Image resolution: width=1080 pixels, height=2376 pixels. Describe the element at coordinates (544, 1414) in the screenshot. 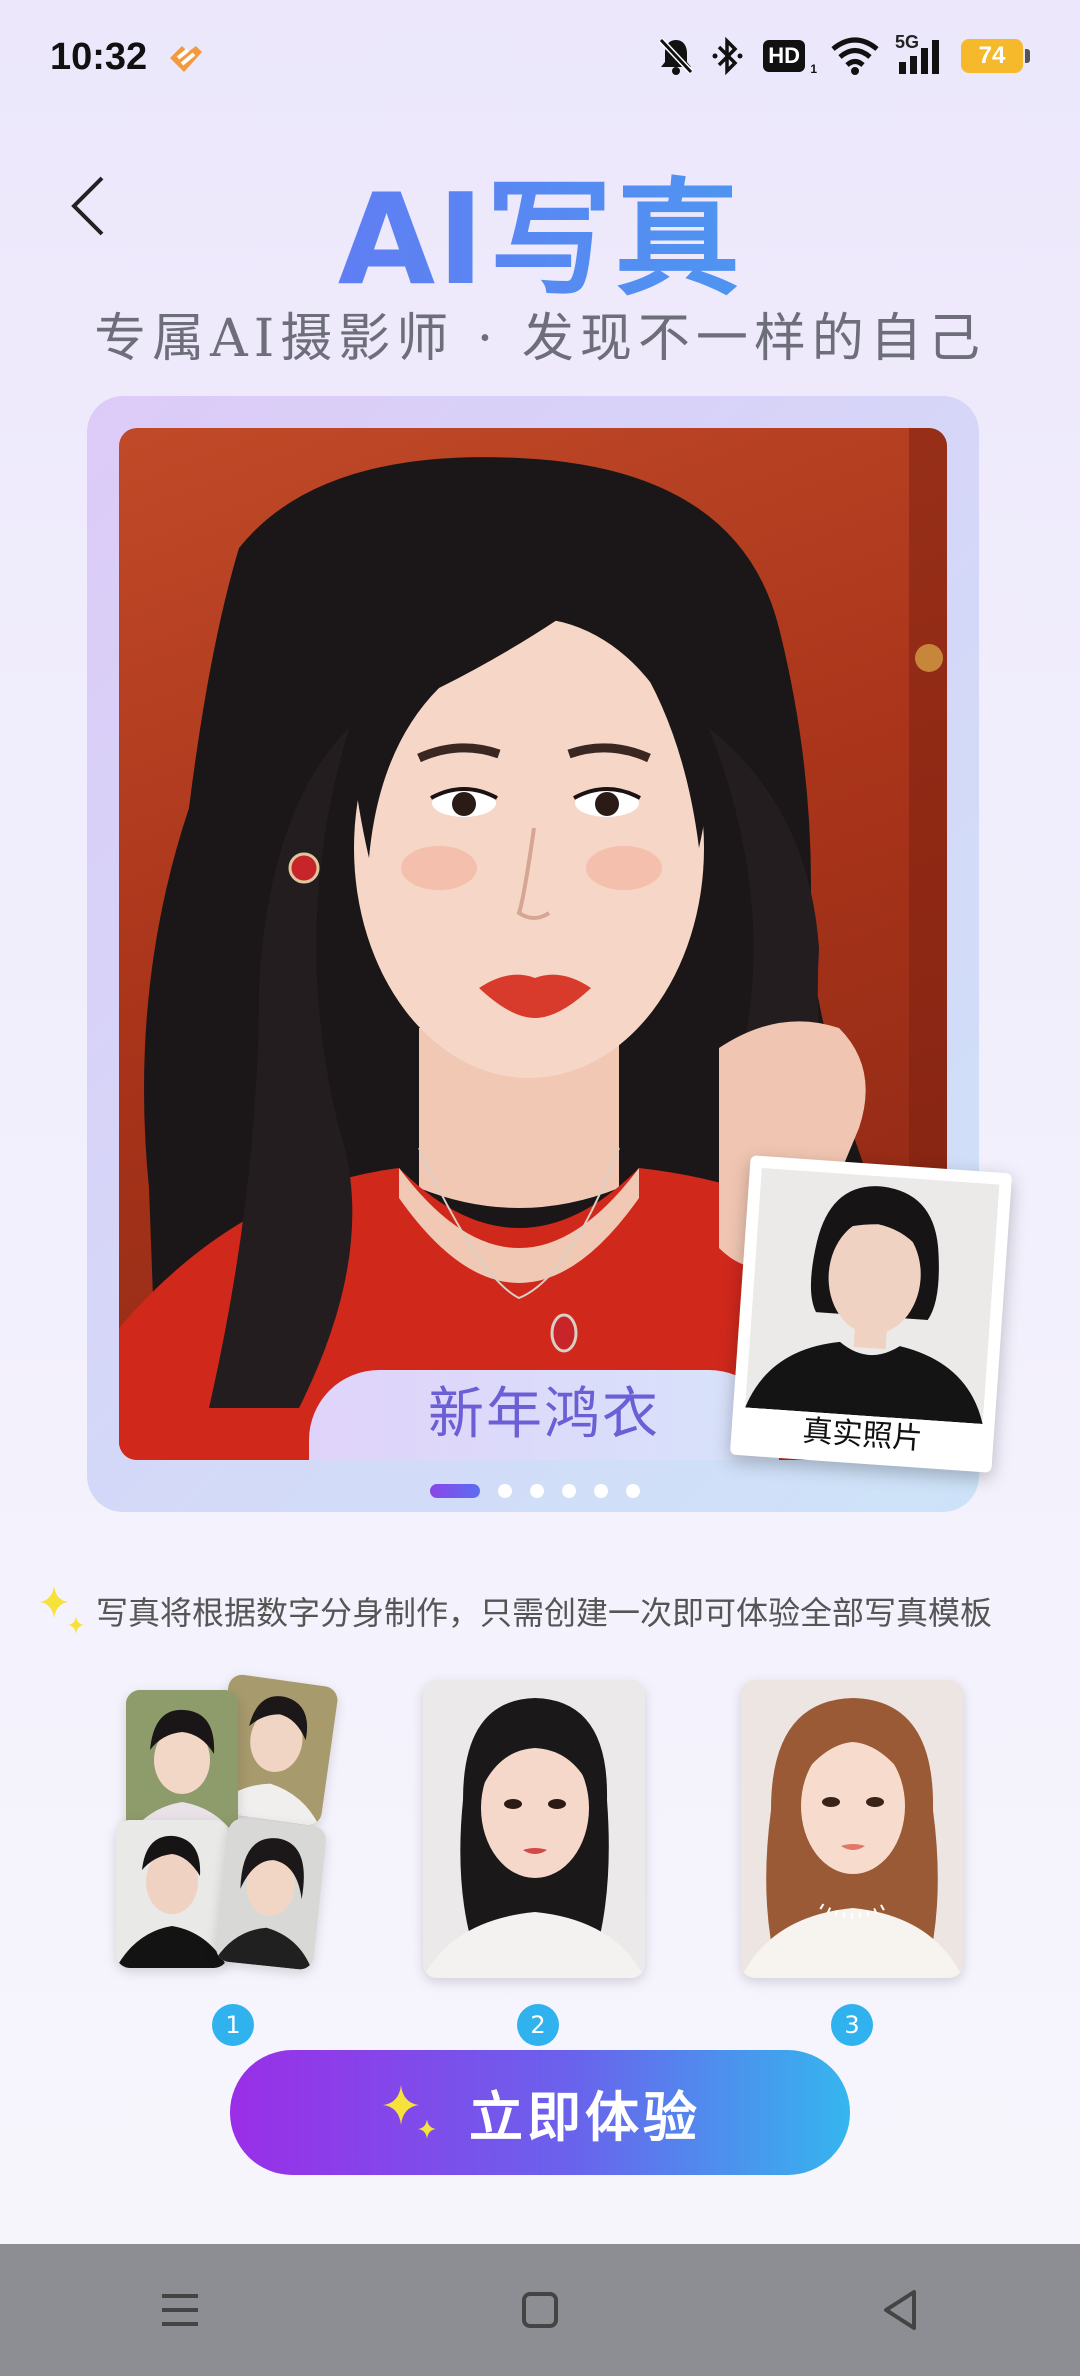

I see `style-name-label: 新年鸿衣` at that location.